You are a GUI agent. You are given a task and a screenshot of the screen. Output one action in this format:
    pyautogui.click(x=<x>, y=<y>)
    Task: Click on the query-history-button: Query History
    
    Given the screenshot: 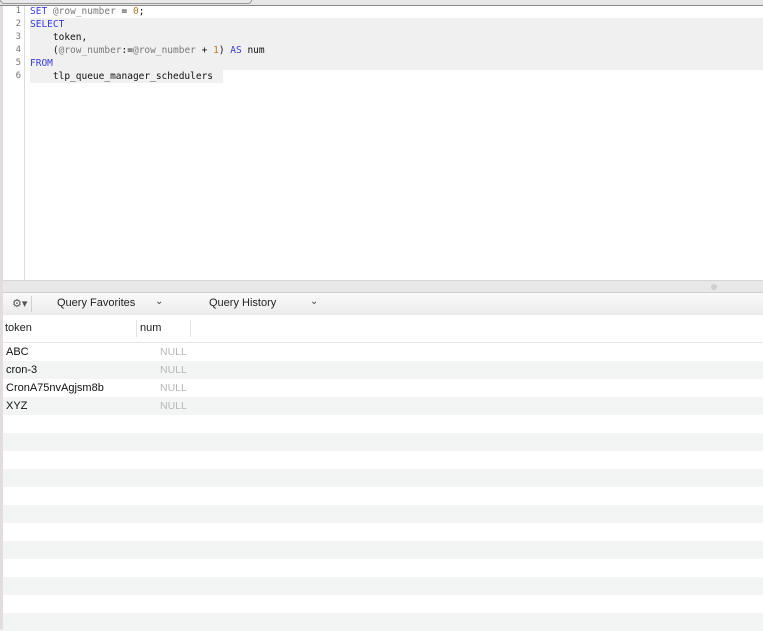 What is the action you would take?
    pyautogui.click(x=242, y=304)
    